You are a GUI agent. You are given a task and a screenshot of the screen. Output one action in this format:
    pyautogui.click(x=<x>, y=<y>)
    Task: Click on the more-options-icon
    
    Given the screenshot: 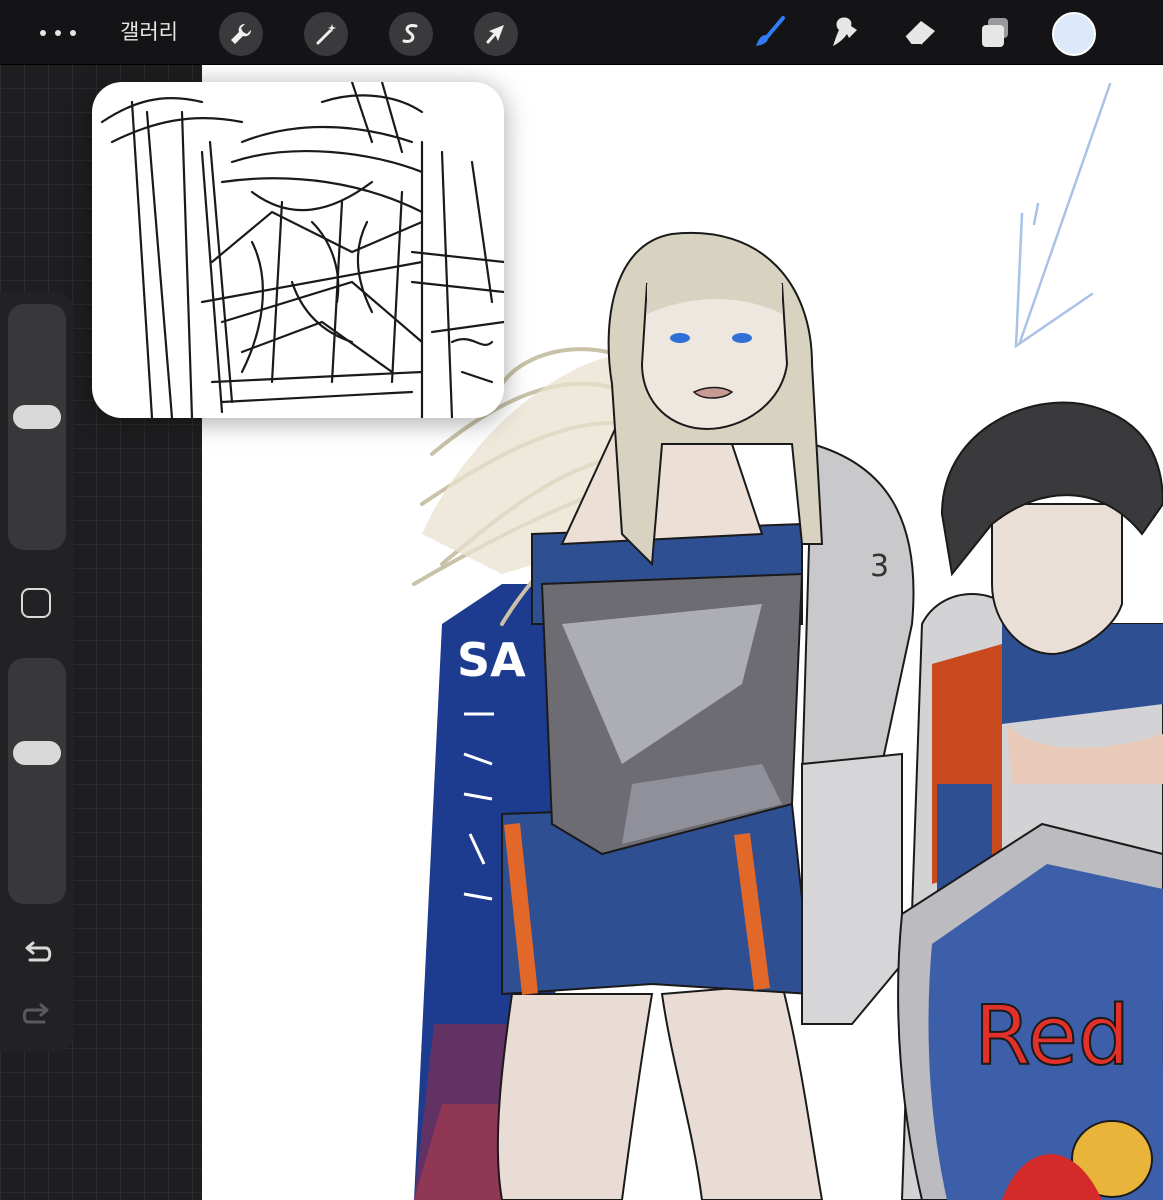 What is the action you would take?
    pyautogui.click(x=62, y=33)
    